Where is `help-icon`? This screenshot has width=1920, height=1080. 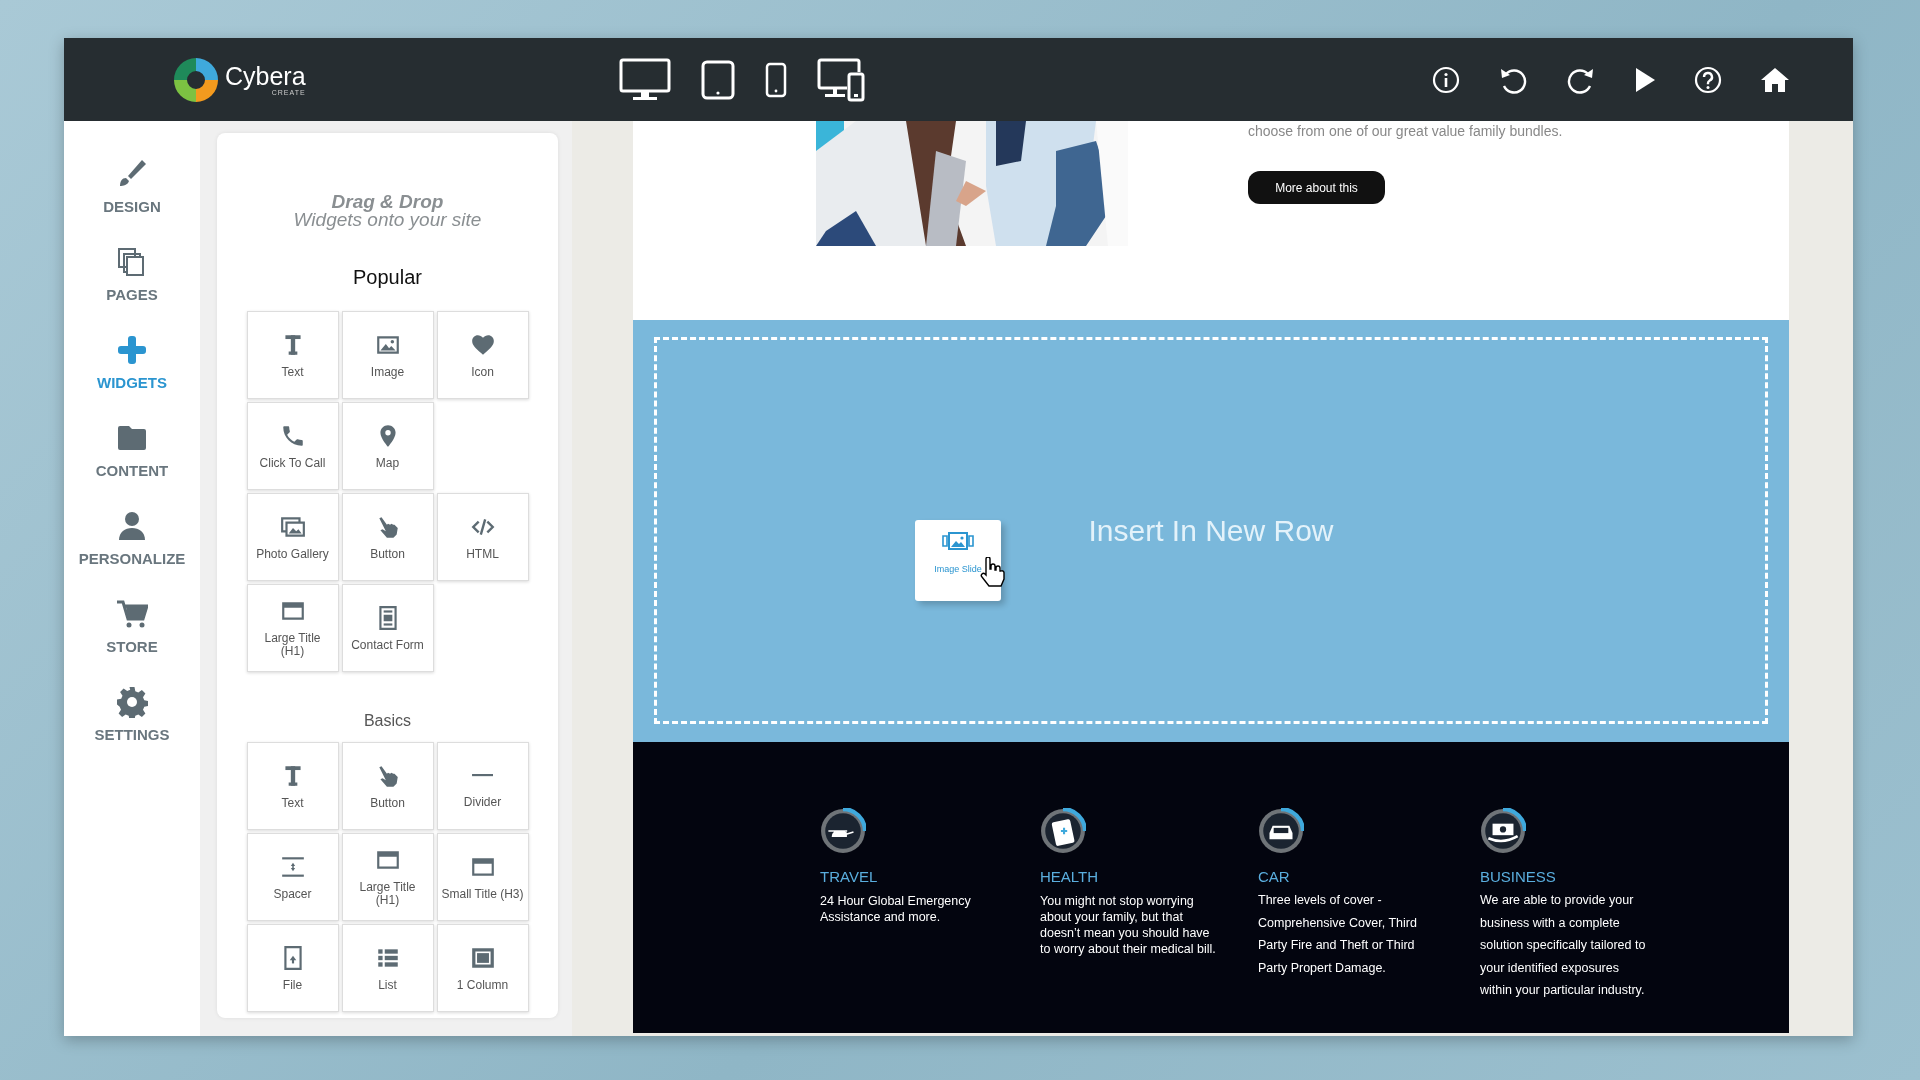 help-icon is located at coordinates (1708, 79).